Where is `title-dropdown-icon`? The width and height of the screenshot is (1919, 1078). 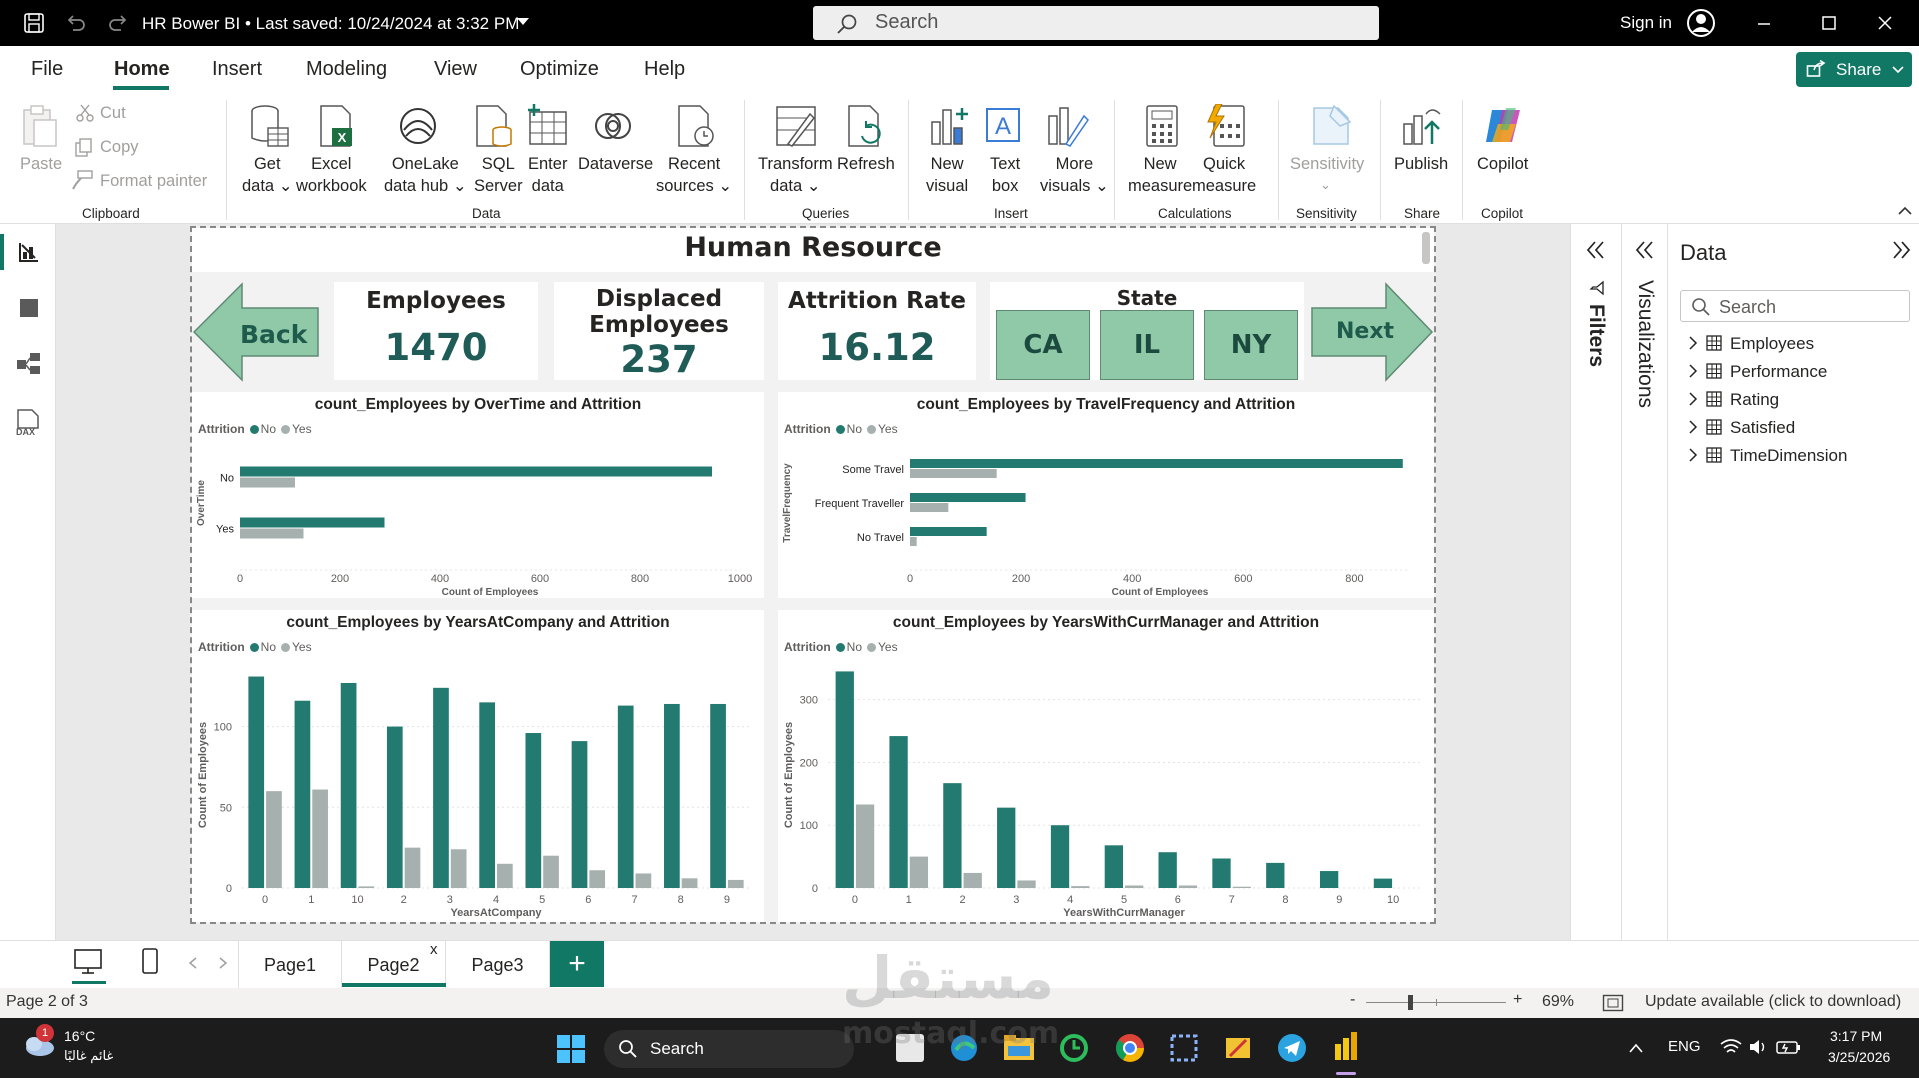 title-dropdown-icon is located at coordinates (523, 22).